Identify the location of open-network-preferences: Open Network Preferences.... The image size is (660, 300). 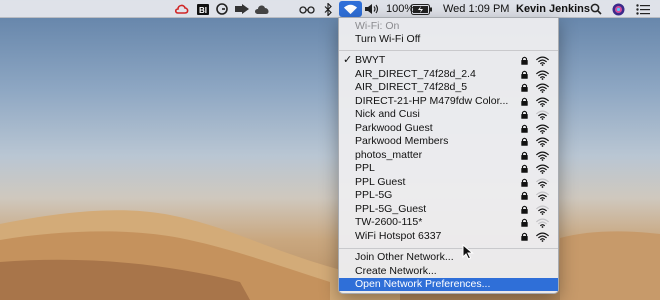
(448, 284).